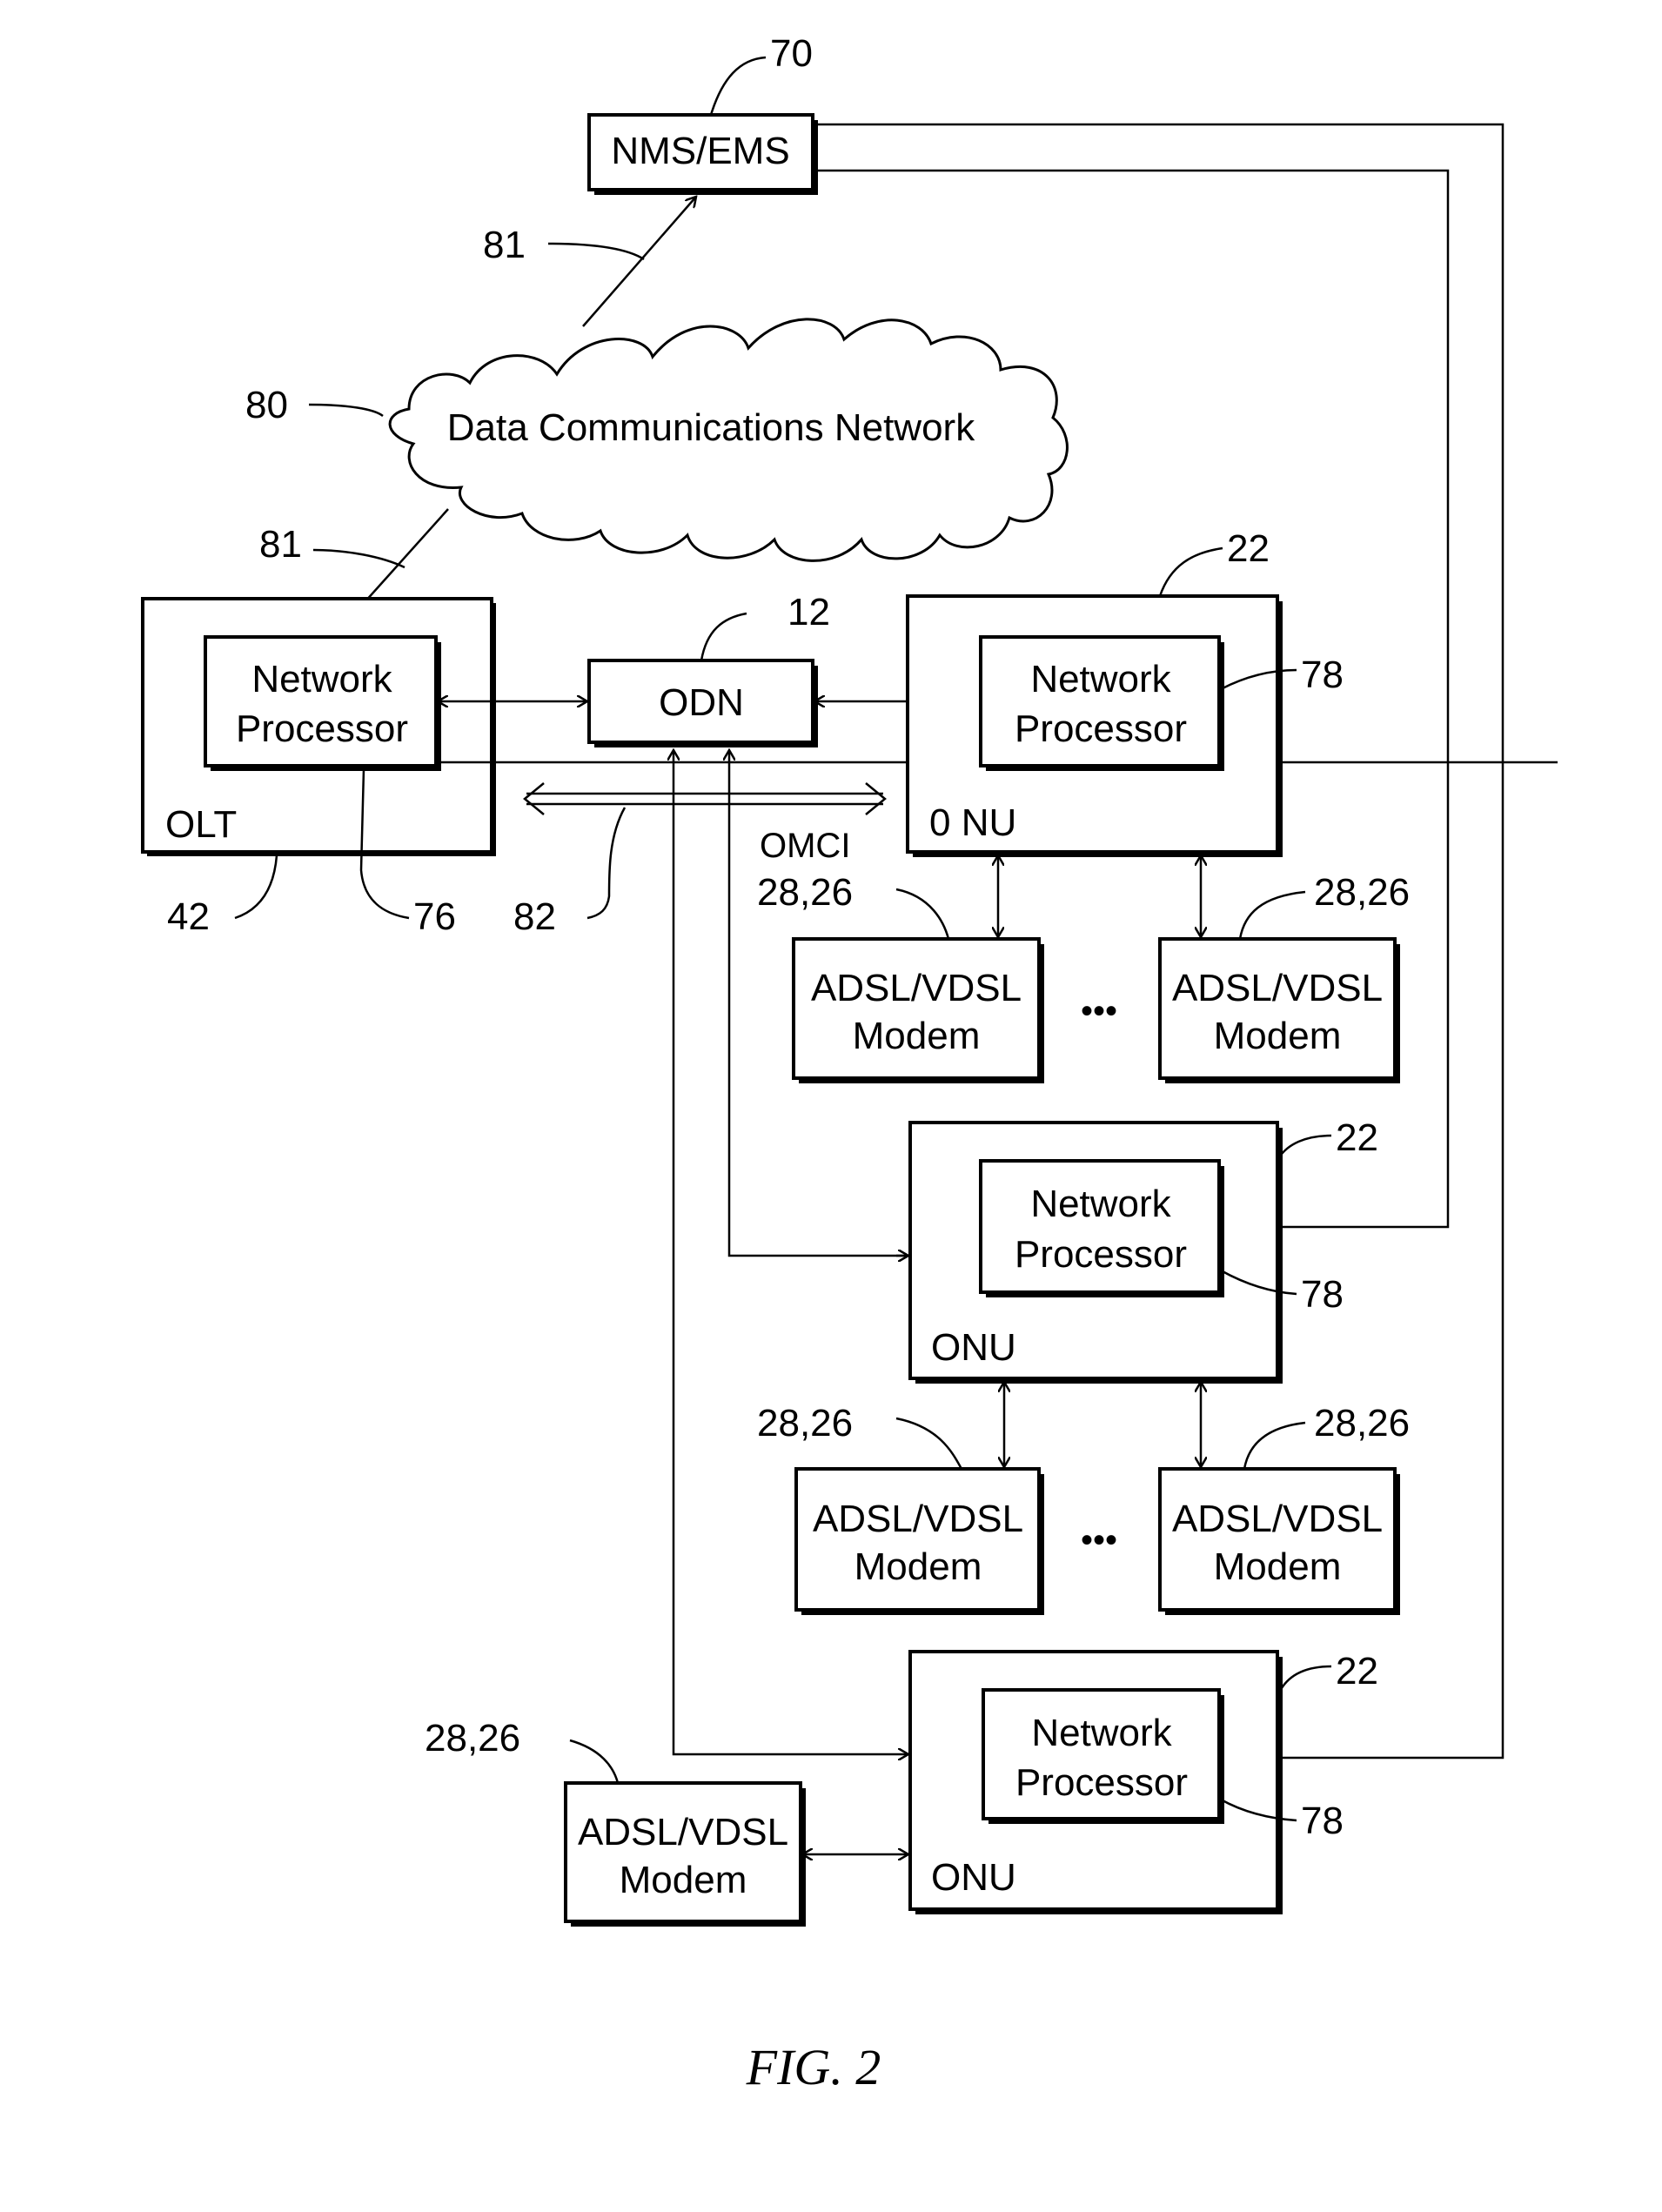 The width and height of the screenshot is (1662, 2212). I want to click on ref-70: 70, so click(791, 53).